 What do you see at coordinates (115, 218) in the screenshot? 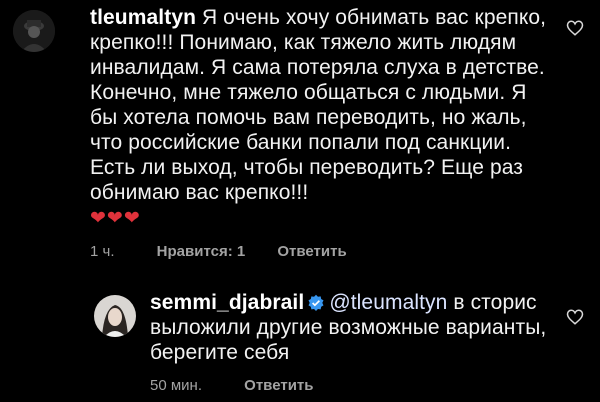
I see `heart-emojis: ❤❤❤` at bounding box center [115, 218].